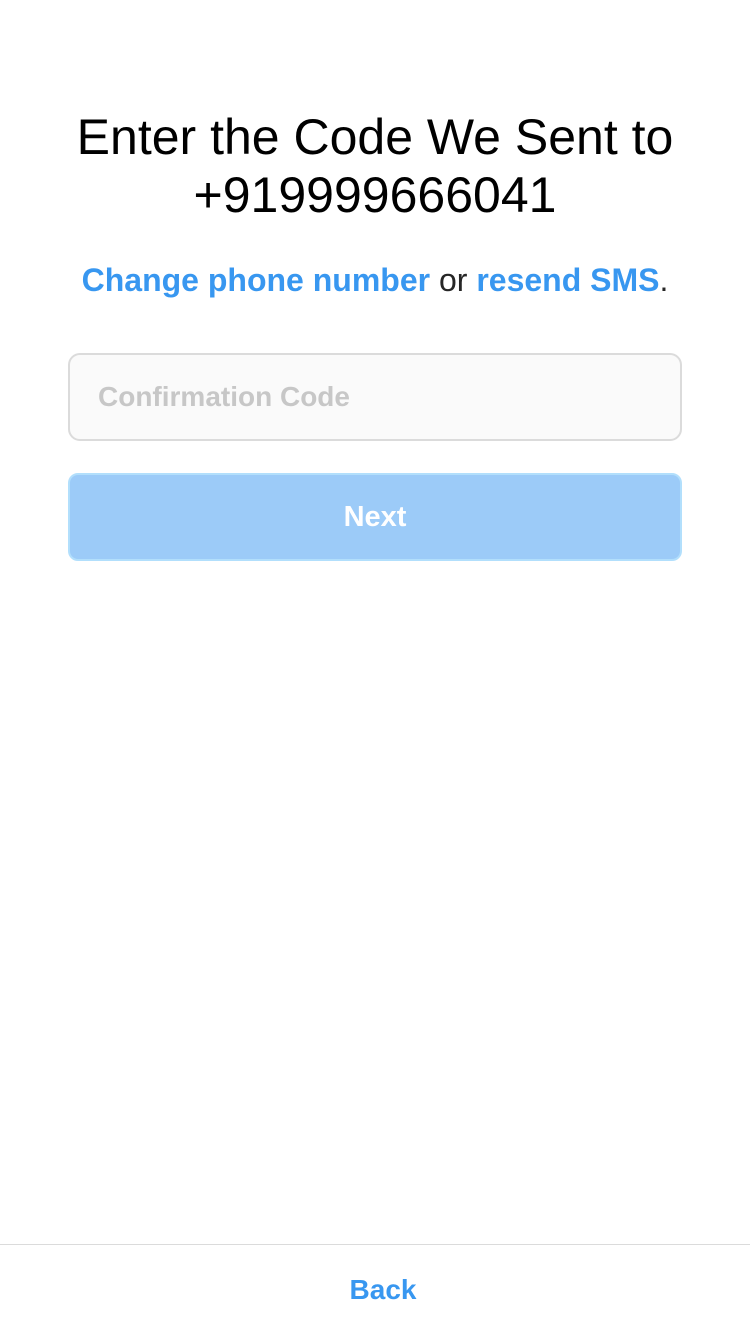 The height and width of the screenshot is (1334, 750). What do you see at coordinates (664, 280) in the screenshot?
I see `period-text: .` at bounding box center [664, 280].